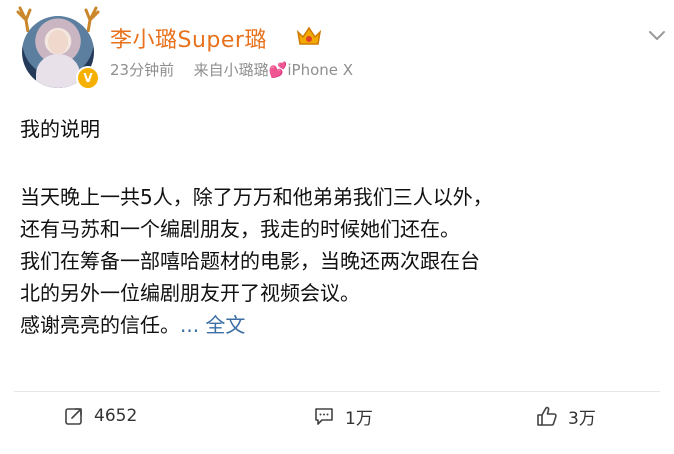  Describe the element at coordinates (116, 416) in the screenshot. I see `share-count: 4652` at that location.